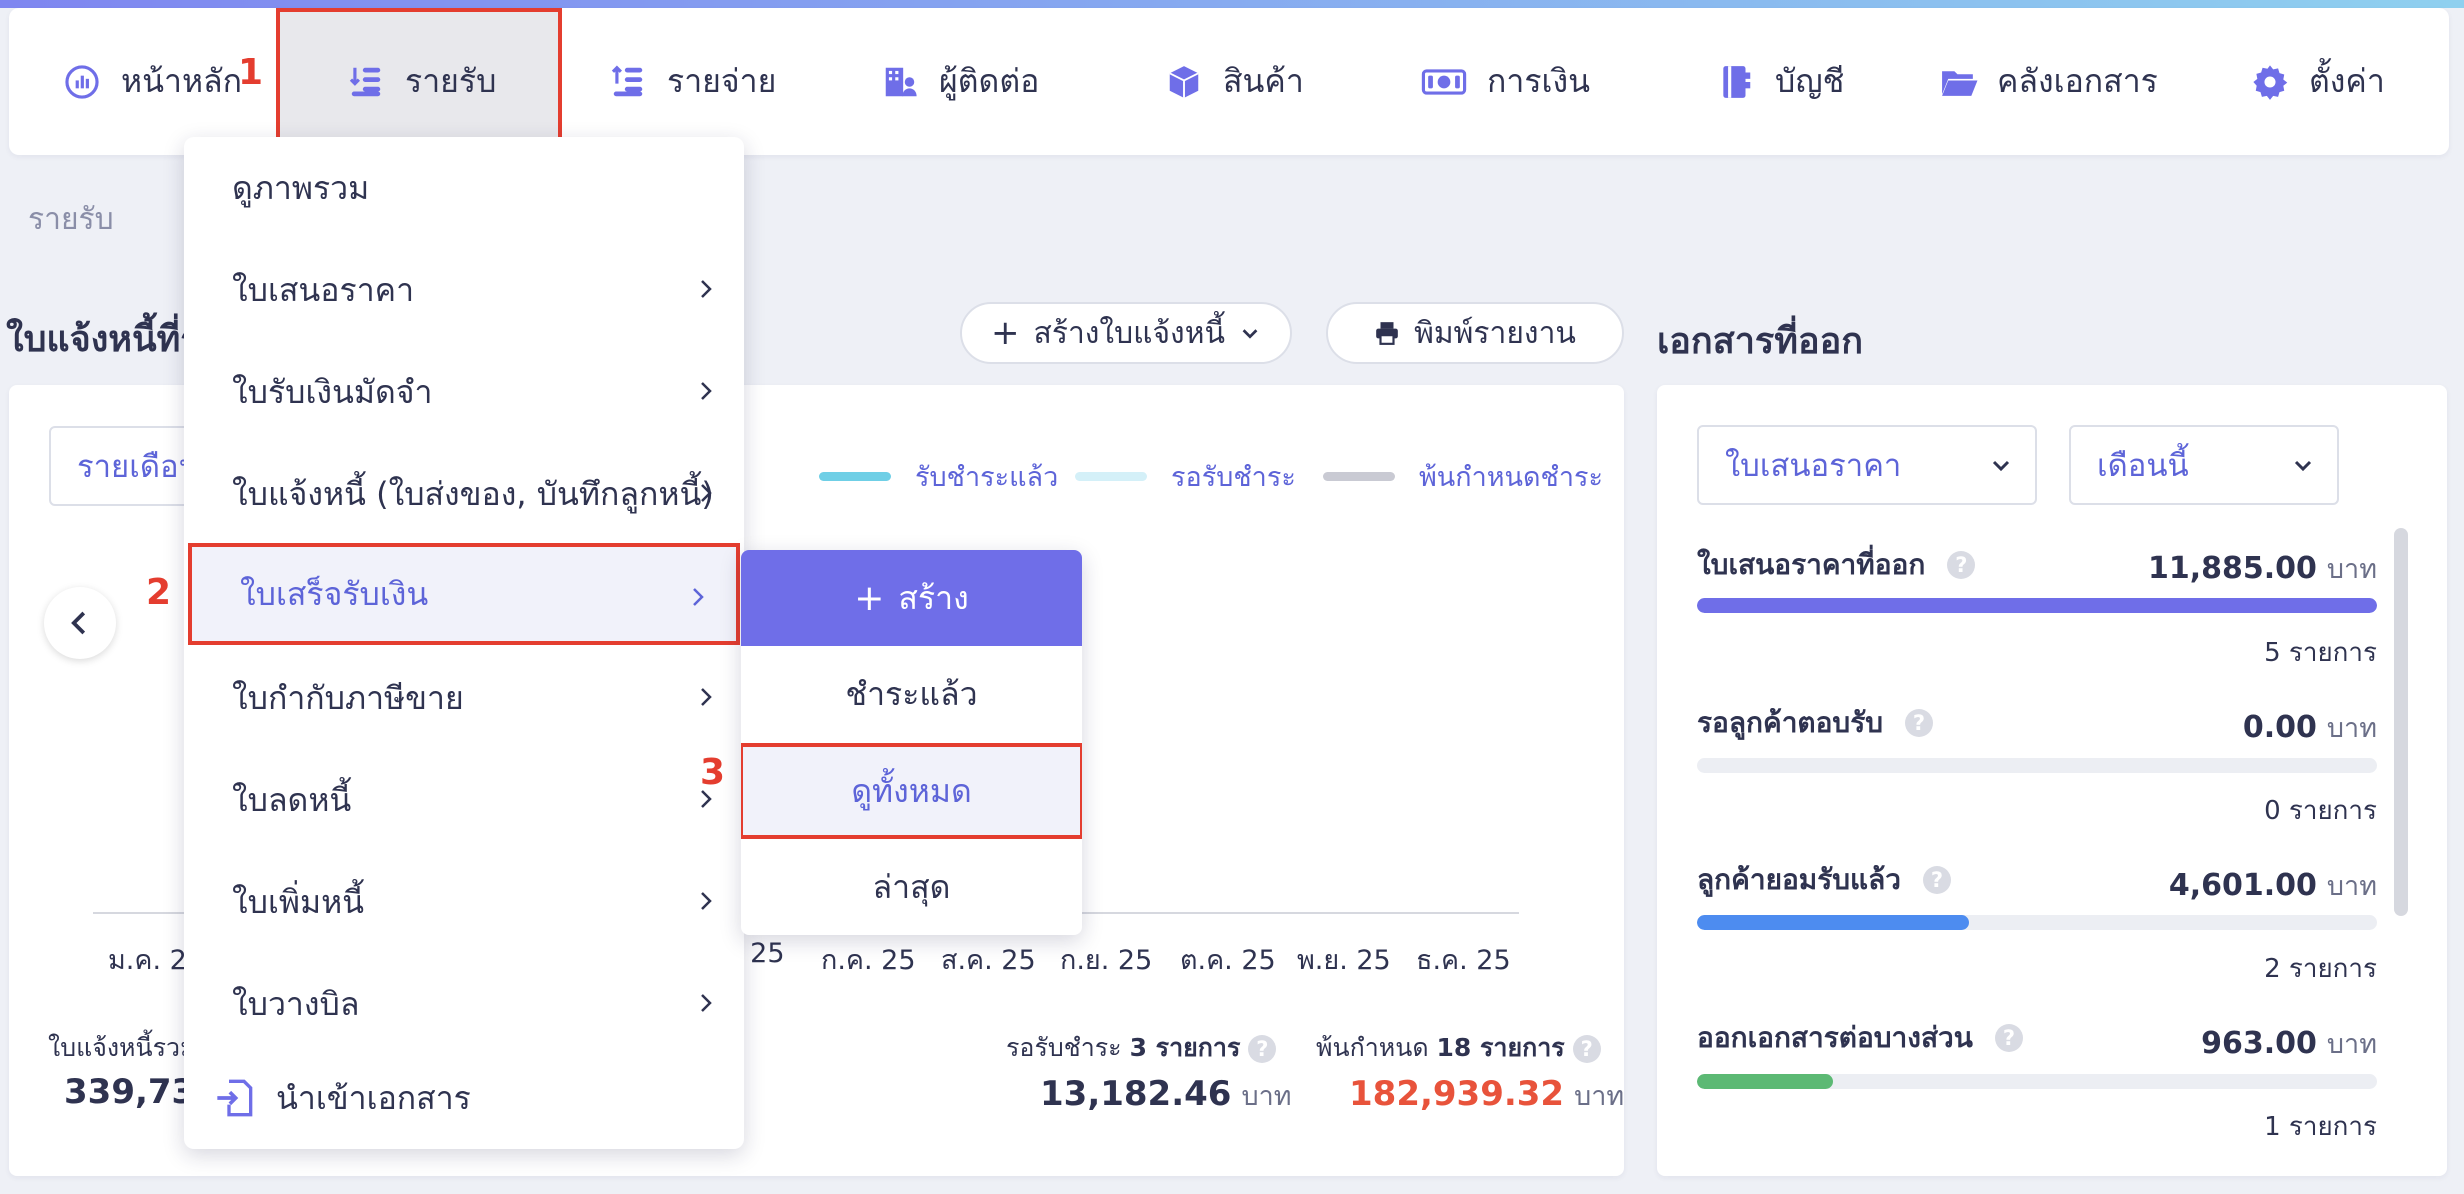  What do you see at coordinates (1184, 82) in the screenshot?
I see `box-icon` at bounding box center [1184, 82].